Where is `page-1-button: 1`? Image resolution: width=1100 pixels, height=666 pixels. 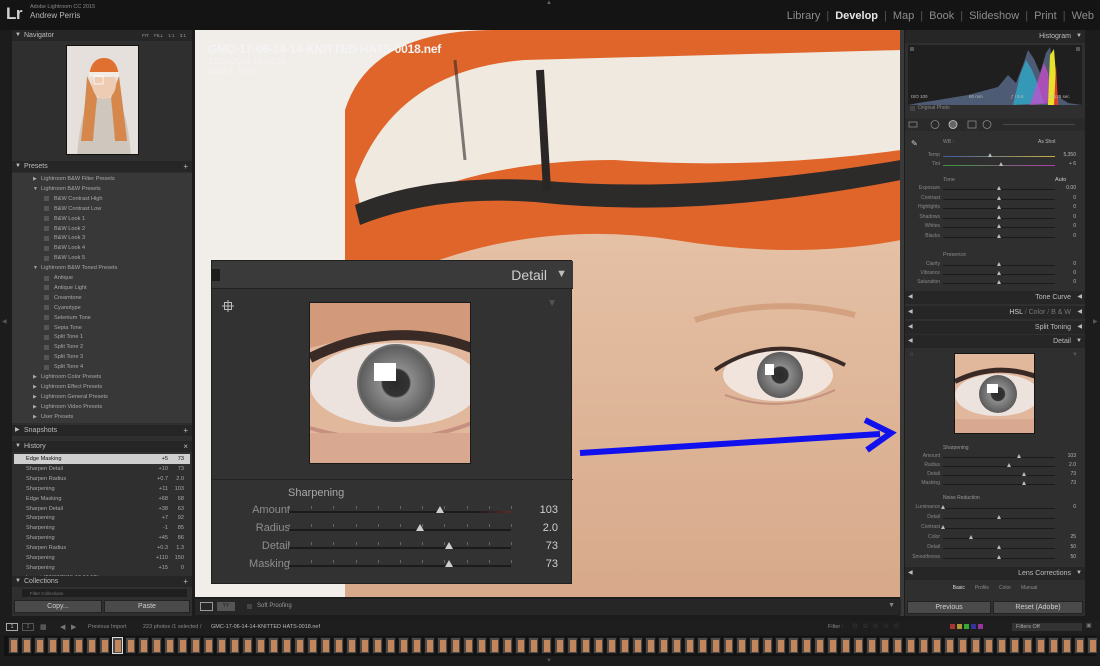 page-1-button: 1 is located at coordinates (12, 627).